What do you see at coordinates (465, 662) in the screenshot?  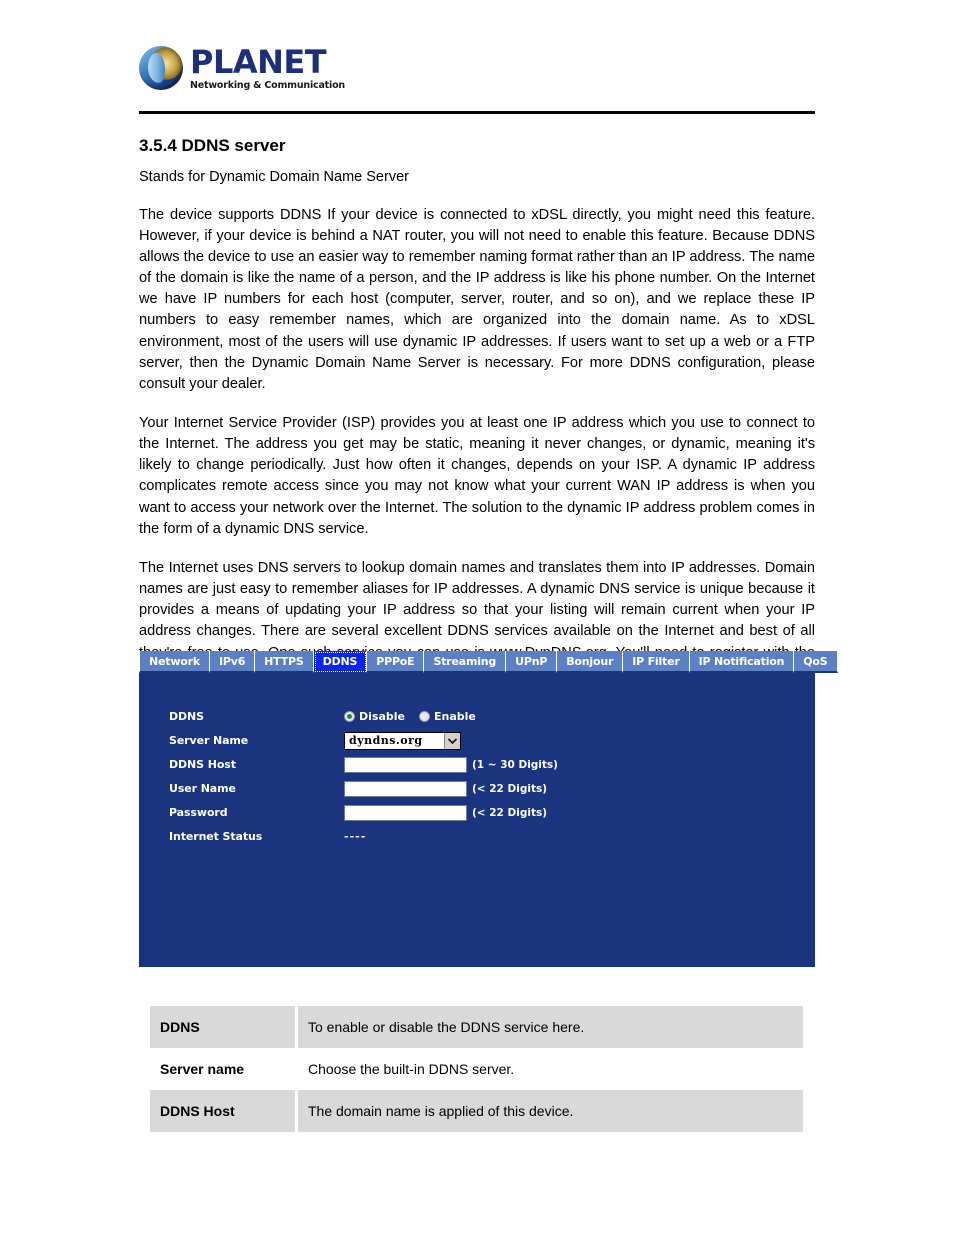 I see `tab-streaming: Streaming` at bounding box center [465, 662].